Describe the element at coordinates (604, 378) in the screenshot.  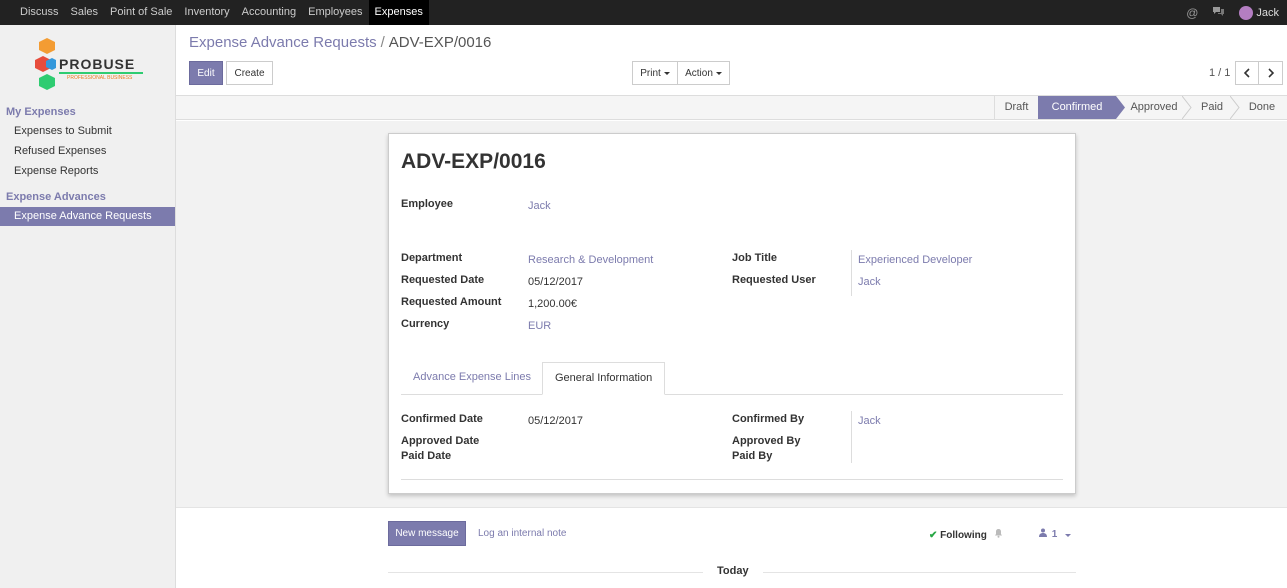
I see `tab-general-information: General Information` at that location.